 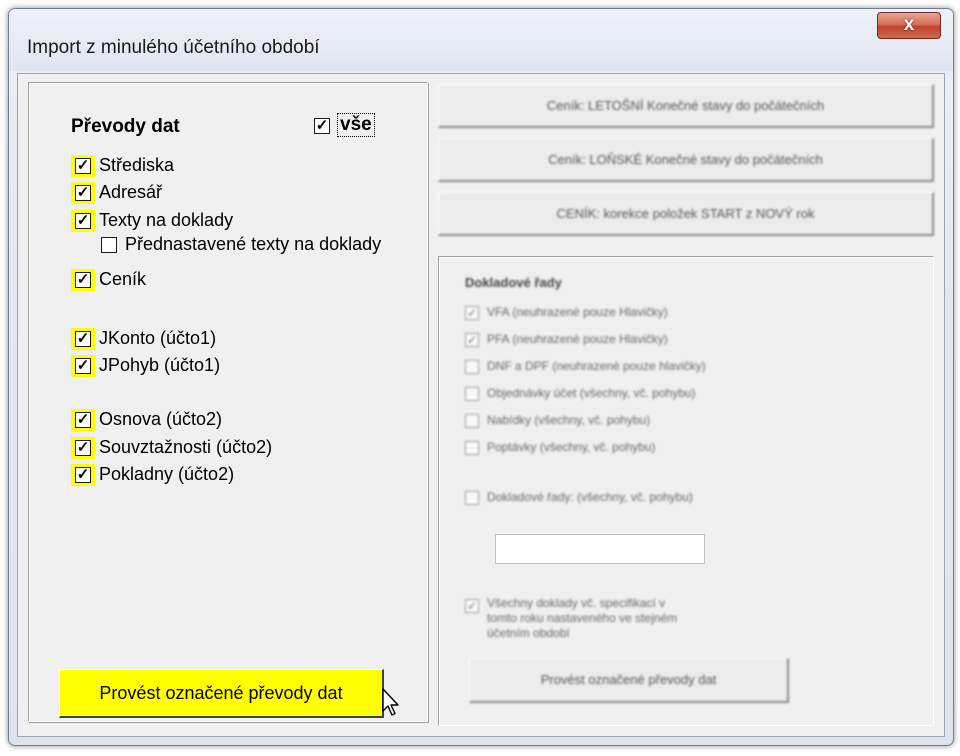 What do you see at coordinates (125, 126) in the screenshot?
I see `transfers-heading: Převody dat` at bounding box center [125, 126].